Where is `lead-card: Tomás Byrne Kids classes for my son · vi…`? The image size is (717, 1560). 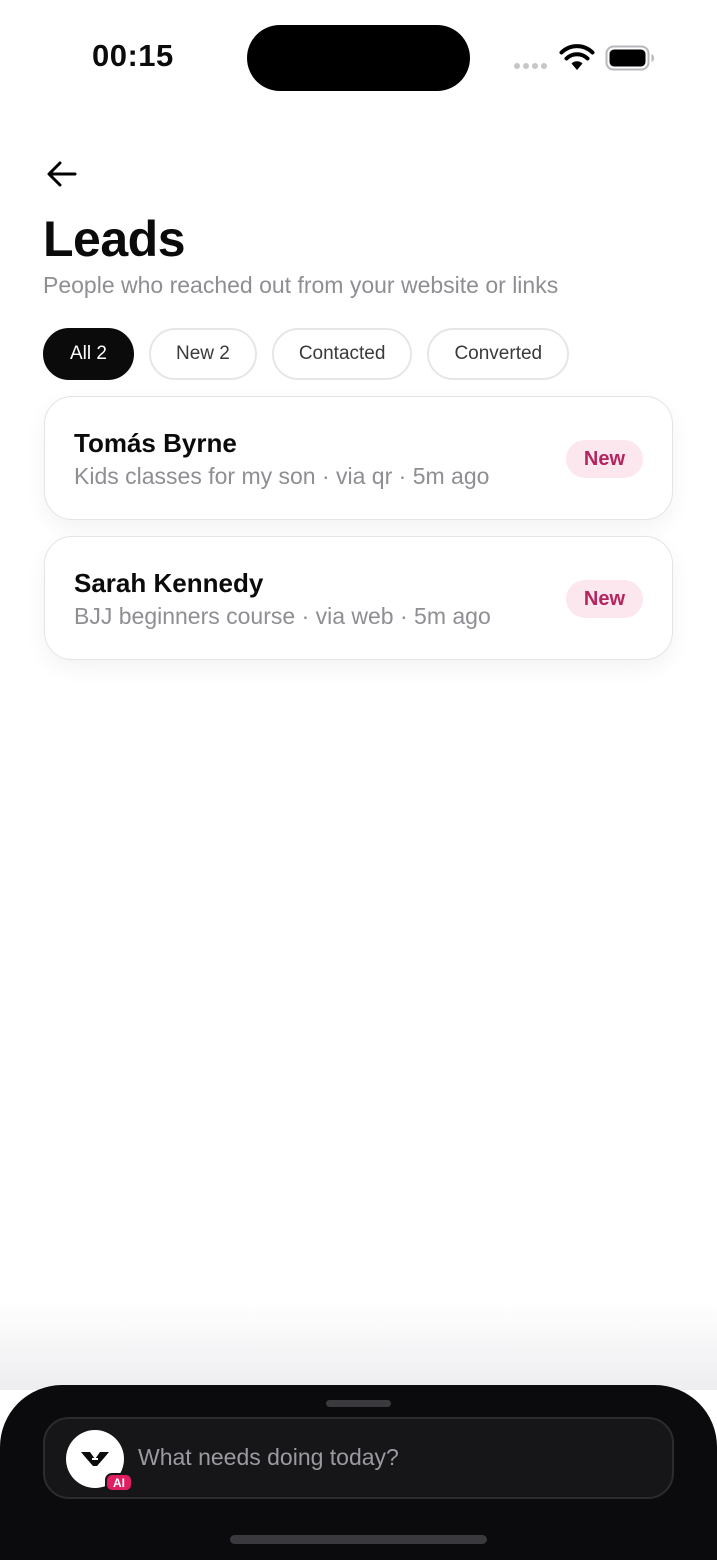 lead-card: Tomás Byrne Kids classes for my son · vi… is located at coordinates (358, 458).